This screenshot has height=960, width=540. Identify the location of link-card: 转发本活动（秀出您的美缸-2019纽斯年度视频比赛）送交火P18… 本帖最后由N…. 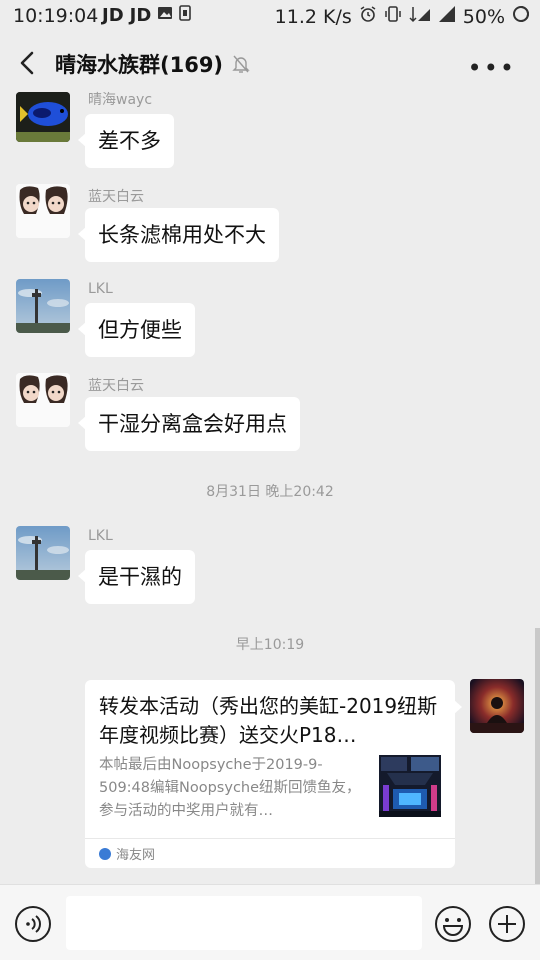
(273, 774).